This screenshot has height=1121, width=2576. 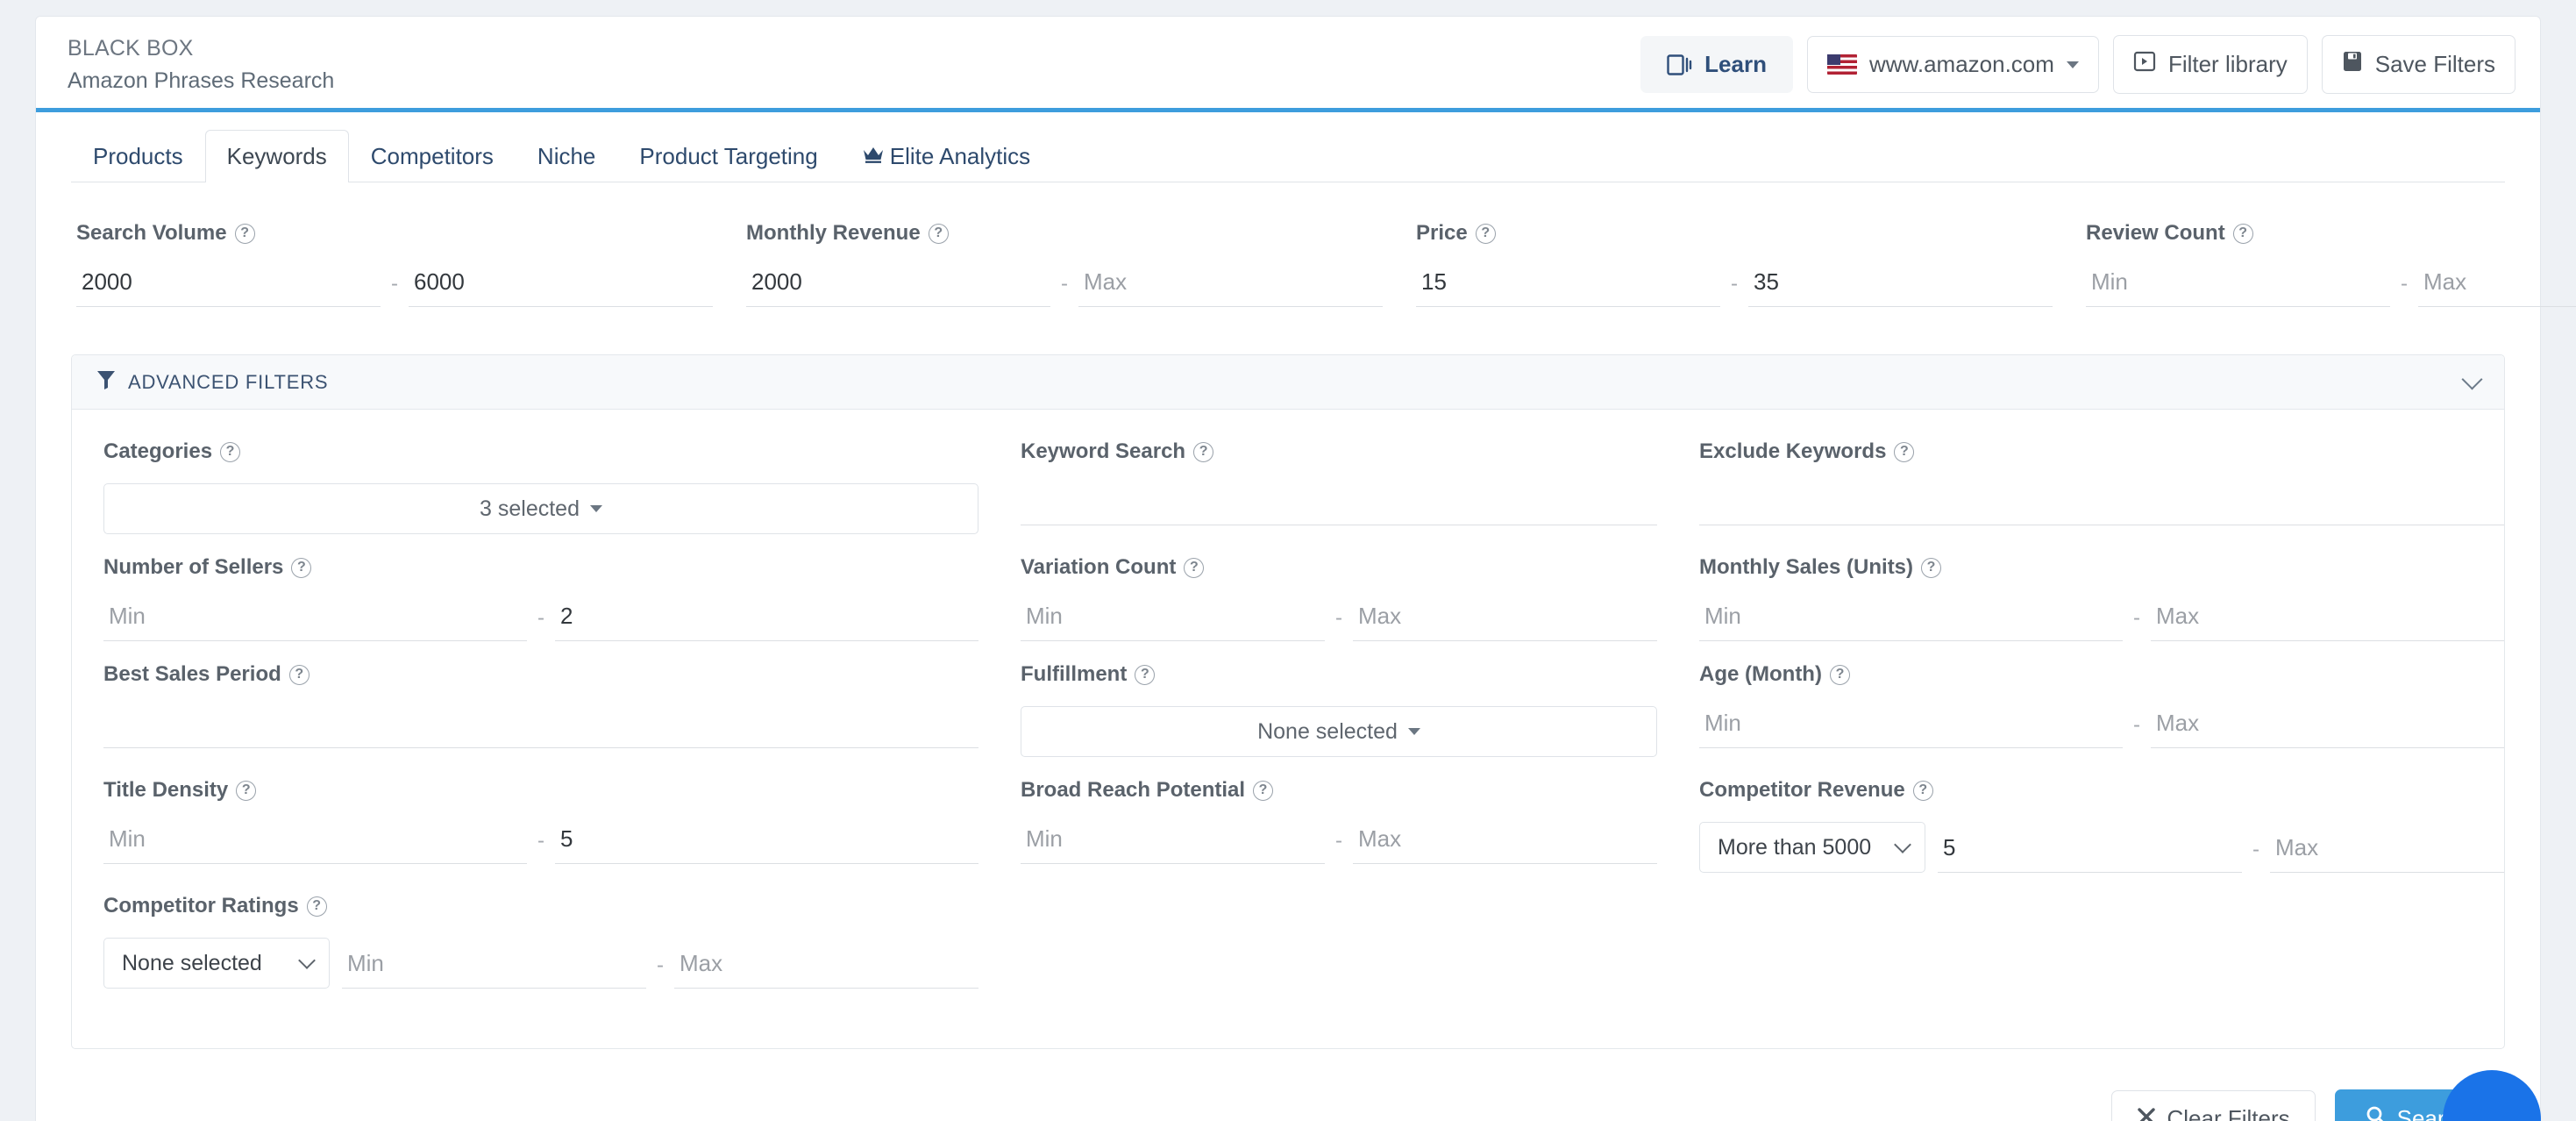 What do you see at coordinates (315, 620) in the screenshot?
I see `number-of-sellers-min-input` at bounding box center [315, 620].